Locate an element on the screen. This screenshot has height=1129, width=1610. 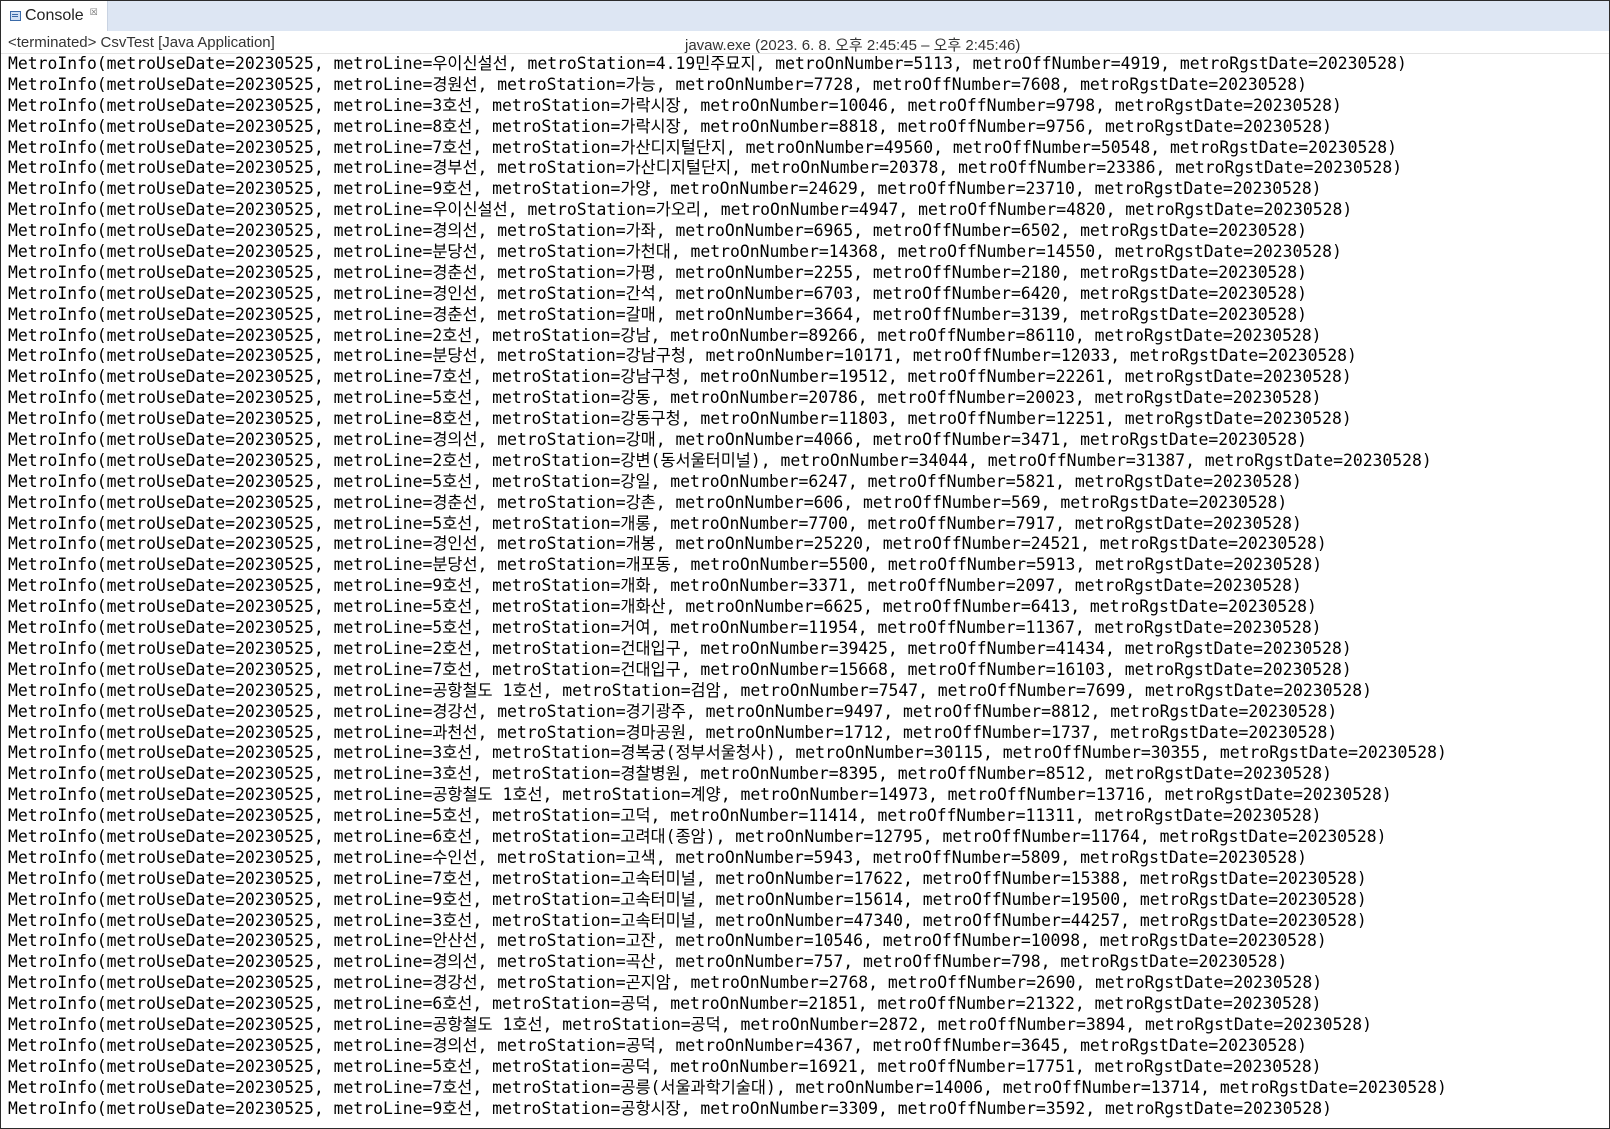
close-icon: ☒ is located at coordinates (94, 12).